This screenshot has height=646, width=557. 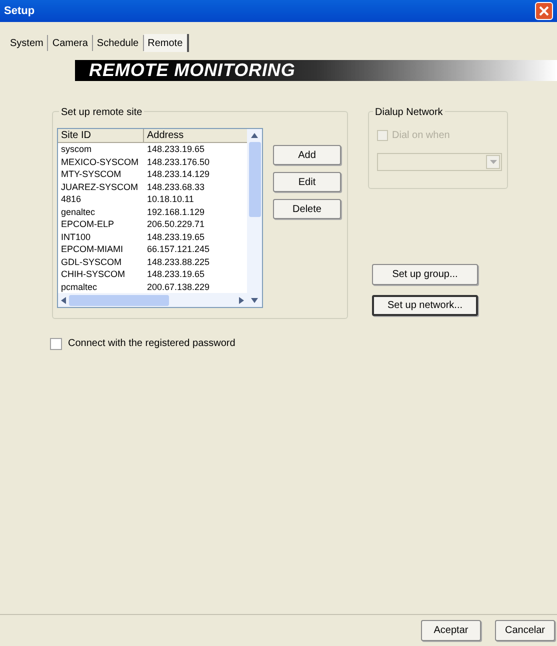 I want to click on scroll-right-icon, so click(x=241, y=300).